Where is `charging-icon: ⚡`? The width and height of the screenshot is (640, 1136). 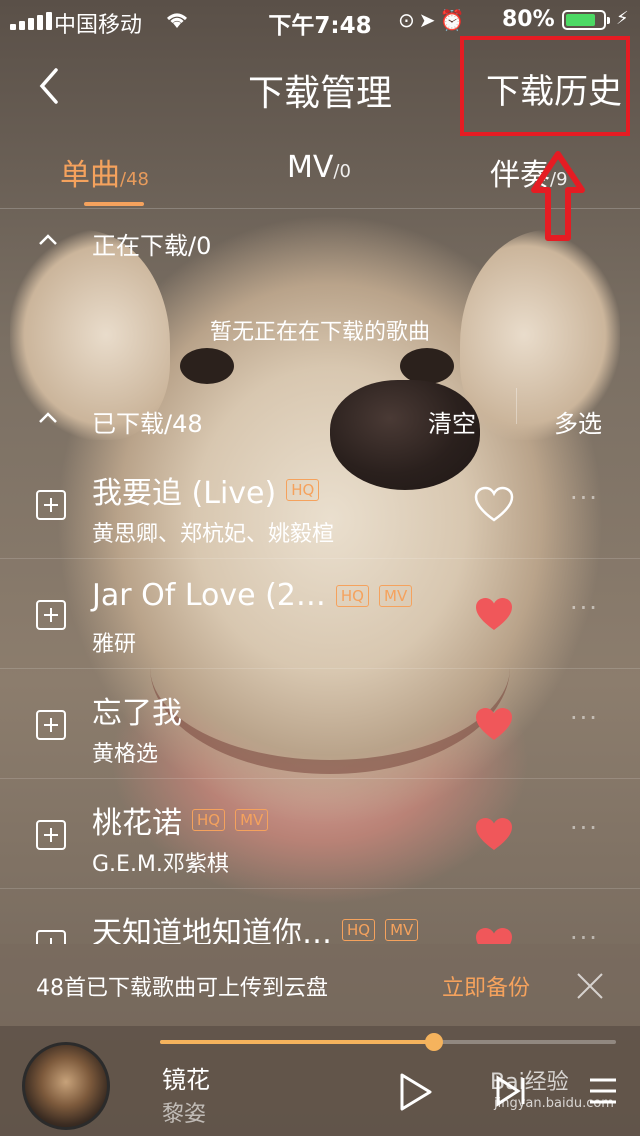
charging-icon: ⚡ is located at coordinates (622, 18).